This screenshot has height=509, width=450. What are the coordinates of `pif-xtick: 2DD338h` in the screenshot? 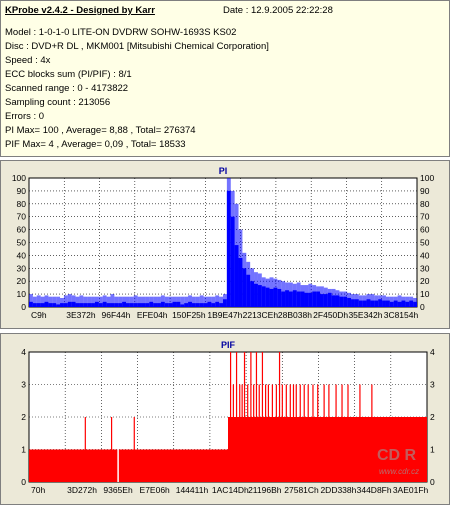 It's located at (338, 490).